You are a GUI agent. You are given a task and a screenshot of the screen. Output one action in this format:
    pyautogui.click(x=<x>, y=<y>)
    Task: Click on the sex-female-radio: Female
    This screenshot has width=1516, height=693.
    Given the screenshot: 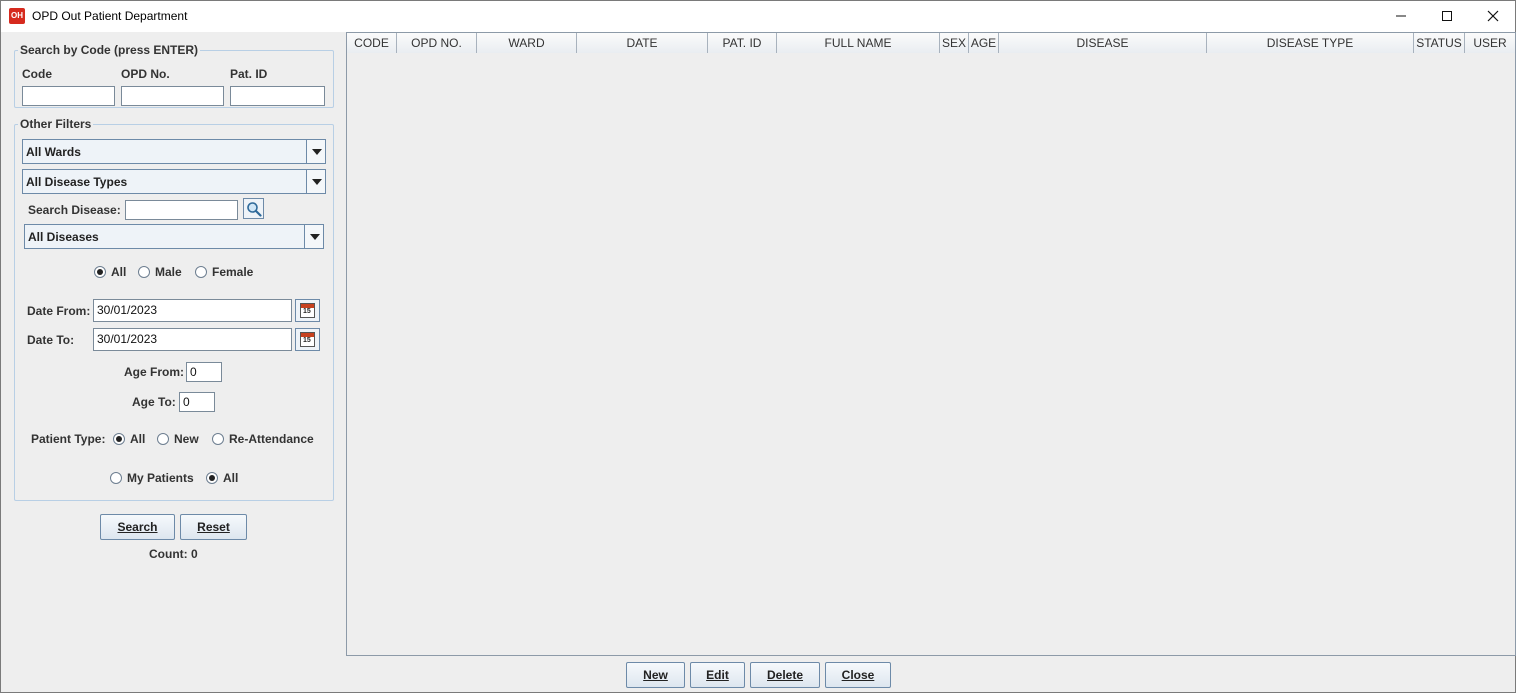 What is the action you would take?
    pyautogui.click(x=224, y=272)
    